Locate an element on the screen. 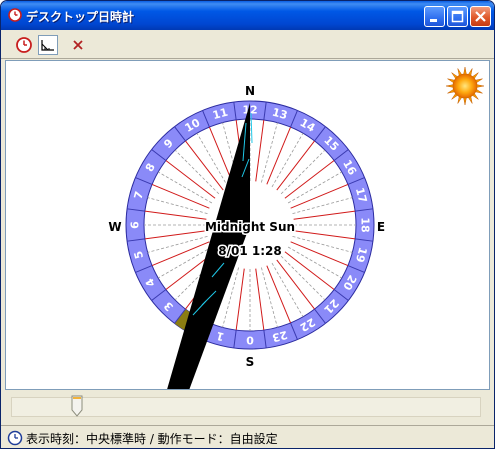 This screenshot has height=449, width=495. south-label: S is located at coordinates (250, 362).